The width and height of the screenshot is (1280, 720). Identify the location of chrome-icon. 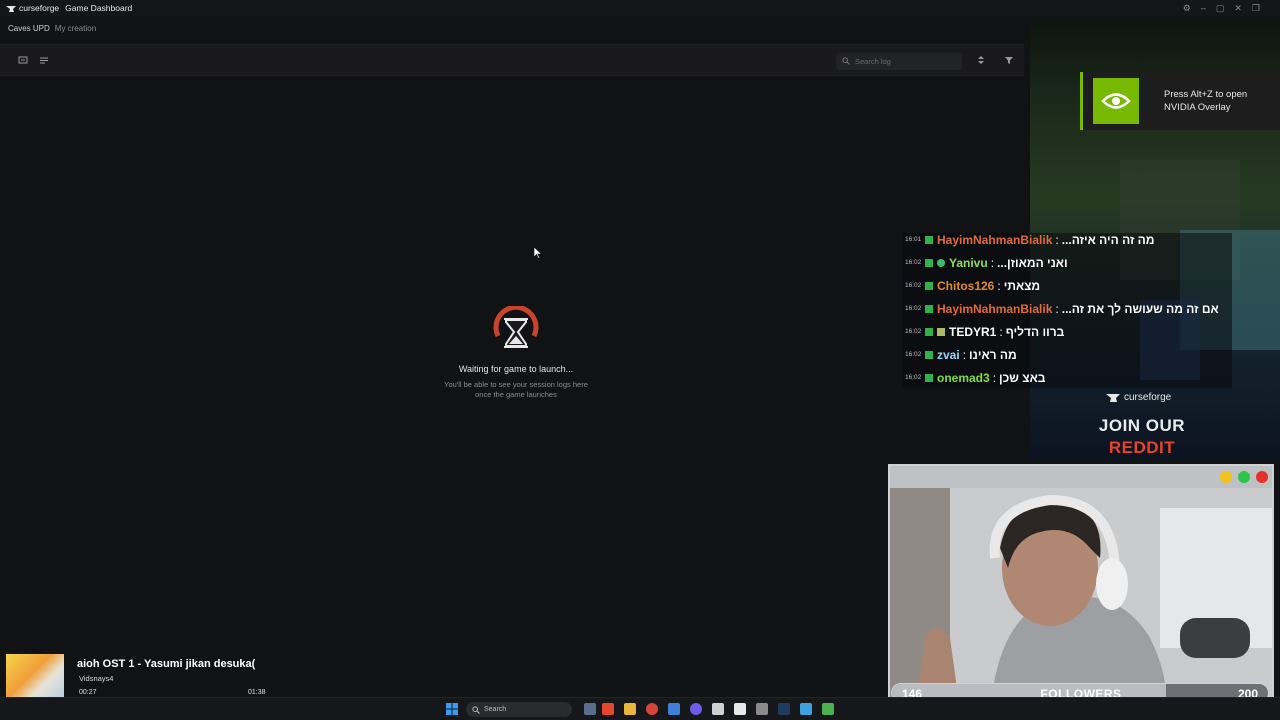
(652, 709).